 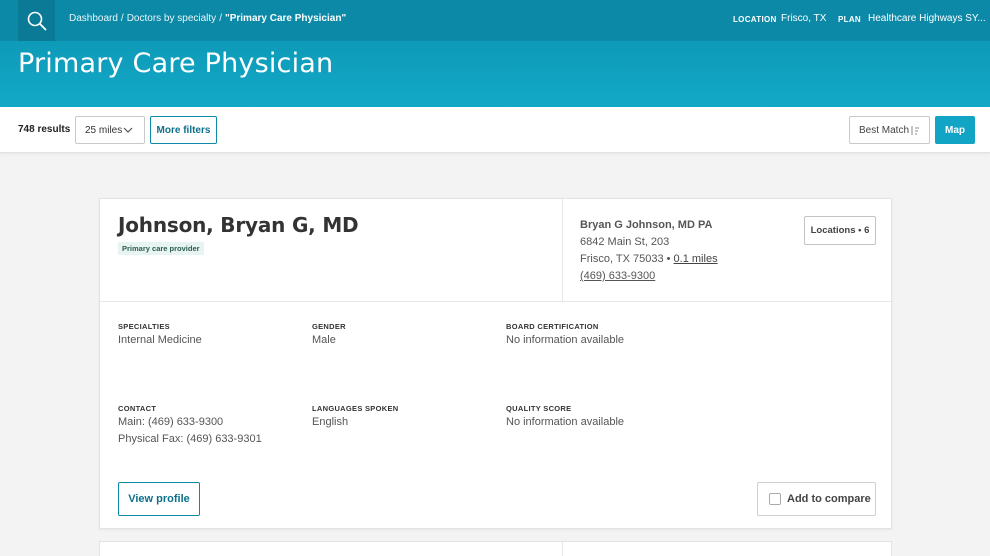 I want to click on city-state-zip: Frisco, TX 75033 • 0.1 miles, so click(x=649, y=259).